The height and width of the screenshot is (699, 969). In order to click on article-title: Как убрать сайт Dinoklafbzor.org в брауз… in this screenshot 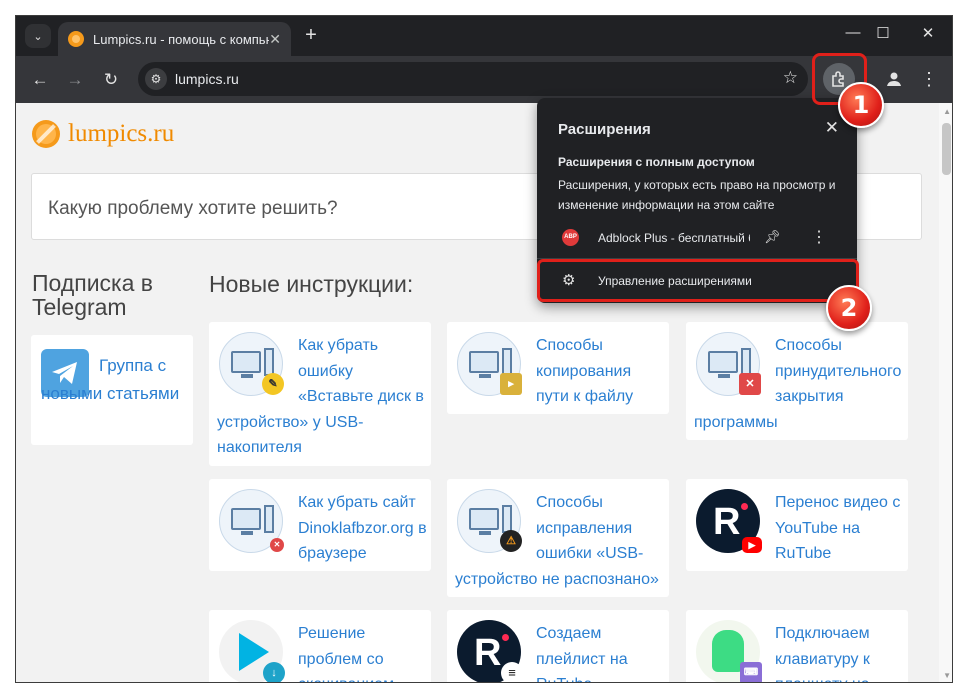, I will do `click(362, 528)`.